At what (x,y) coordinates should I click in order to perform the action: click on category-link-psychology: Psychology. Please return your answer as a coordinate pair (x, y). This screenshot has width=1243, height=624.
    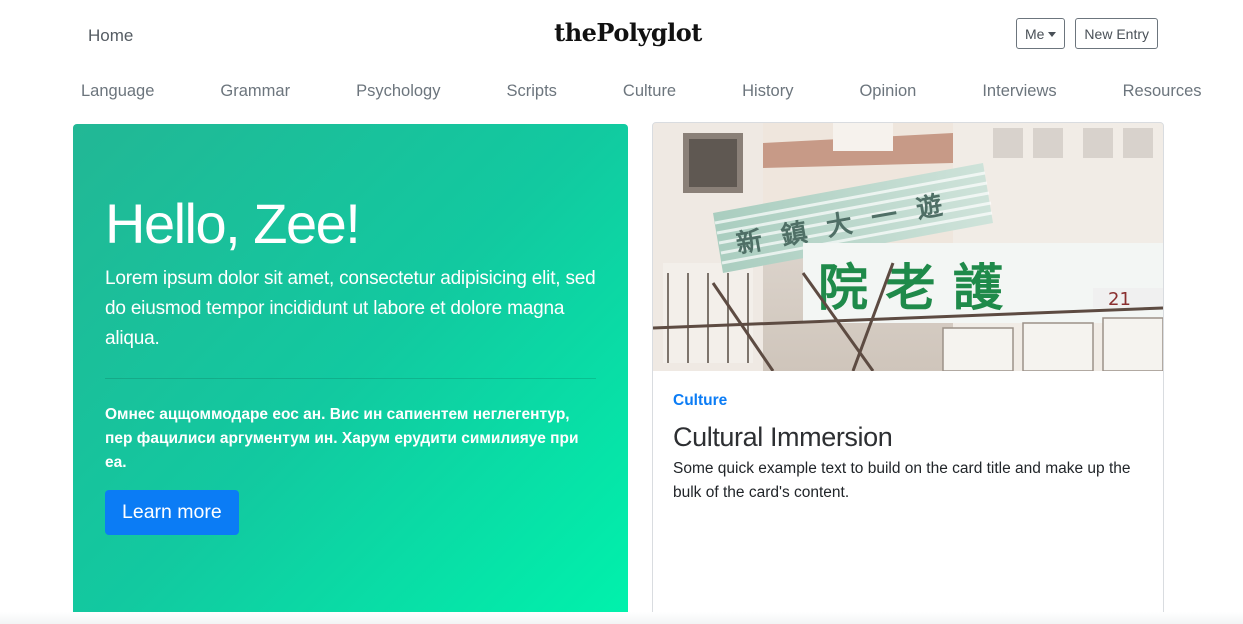
    Looking at the image, I should click on (398, 91).